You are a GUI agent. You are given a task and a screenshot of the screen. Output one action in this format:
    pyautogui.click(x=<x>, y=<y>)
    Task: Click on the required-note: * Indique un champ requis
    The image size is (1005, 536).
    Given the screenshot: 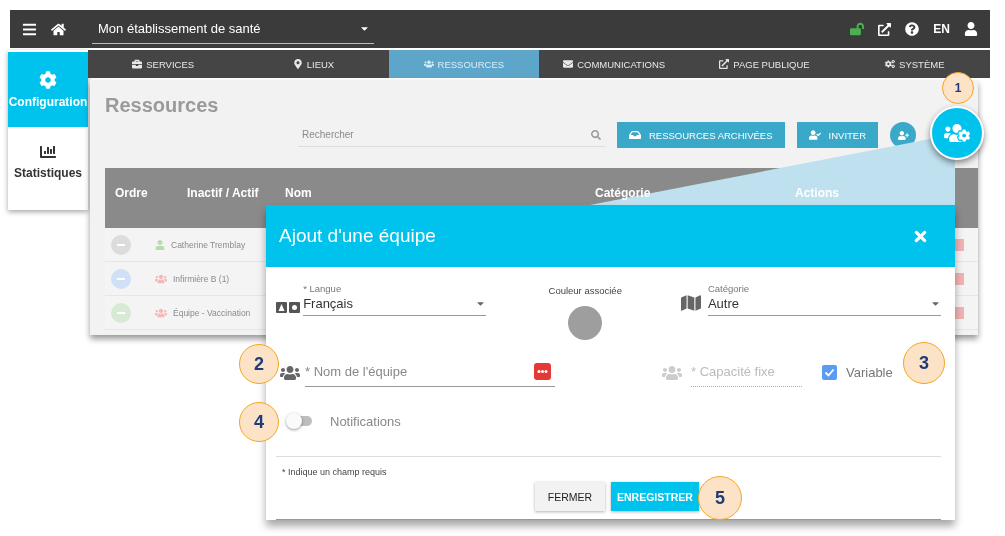 What is the action you would take?
    pyautogui.click(x=335, y=472)
    